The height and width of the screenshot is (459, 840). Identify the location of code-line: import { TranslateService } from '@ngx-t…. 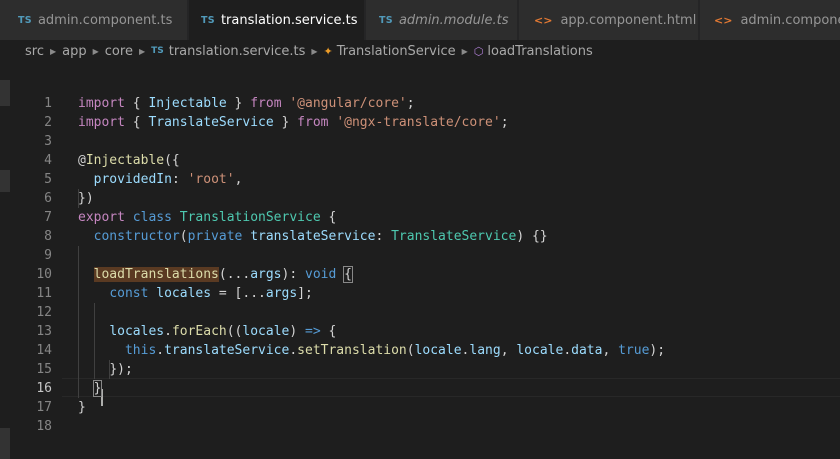
(293, 122).